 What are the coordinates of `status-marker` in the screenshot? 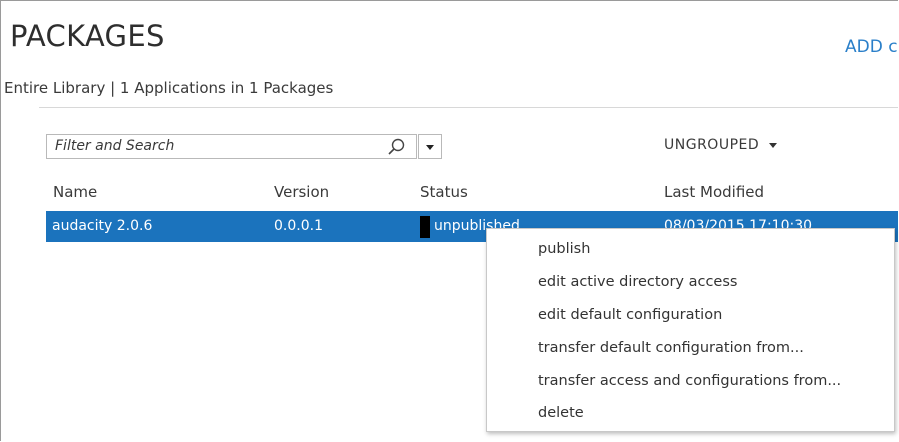 It's located at (425, 227).